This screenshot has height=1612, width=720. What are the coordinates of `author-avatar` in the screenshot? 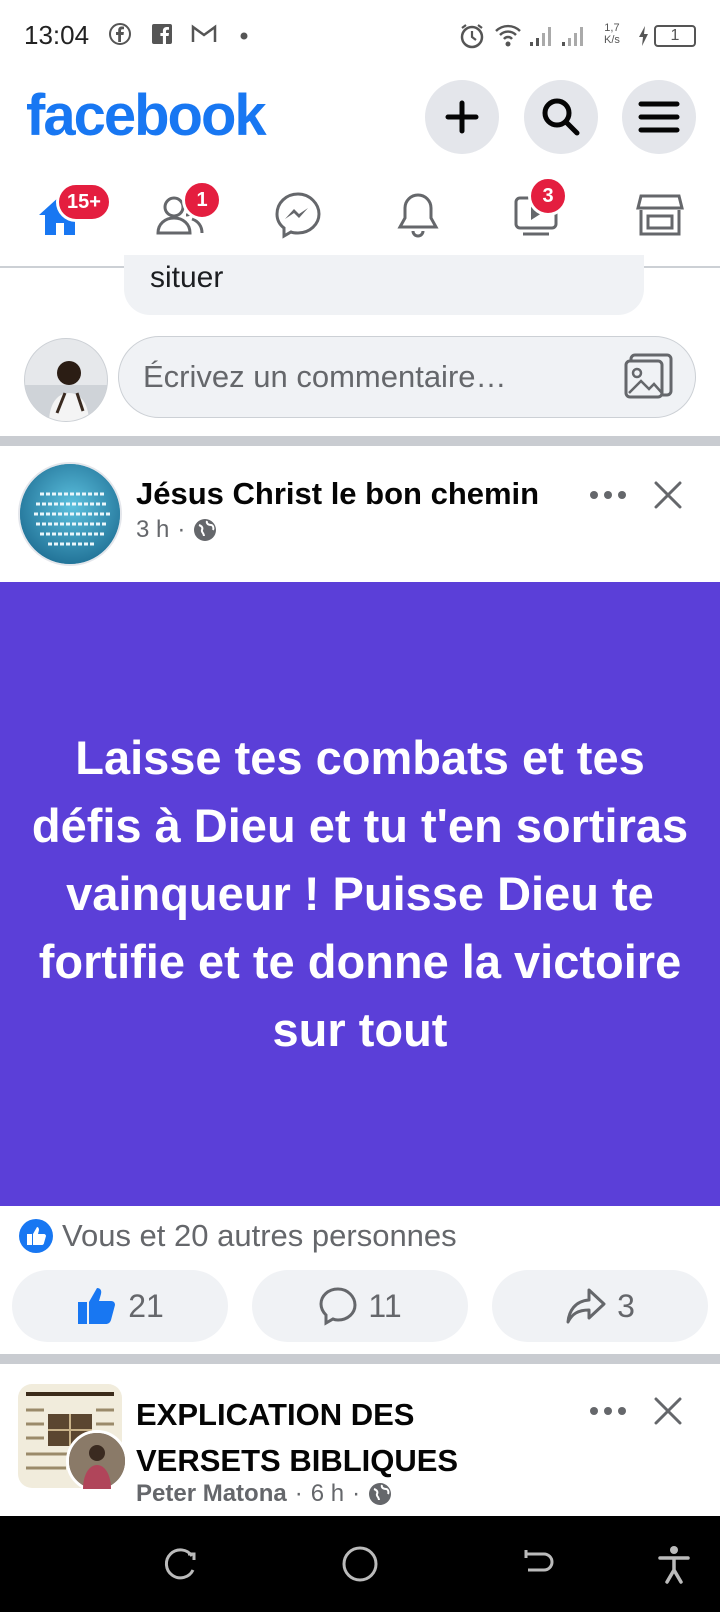 It's located at (97, 1461).